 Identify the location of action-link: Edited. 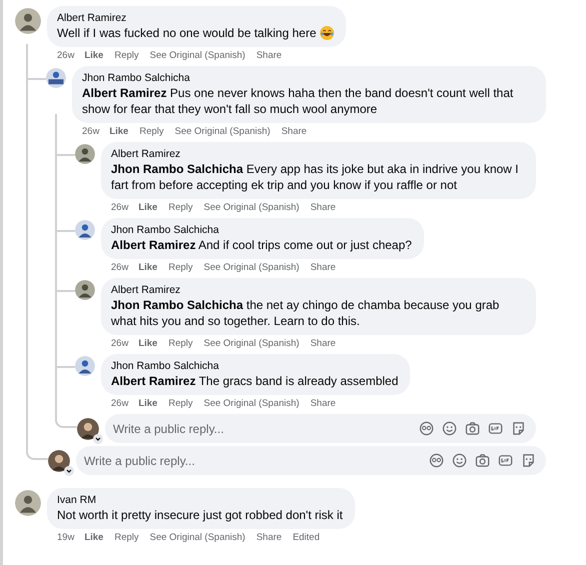
(306, 538).